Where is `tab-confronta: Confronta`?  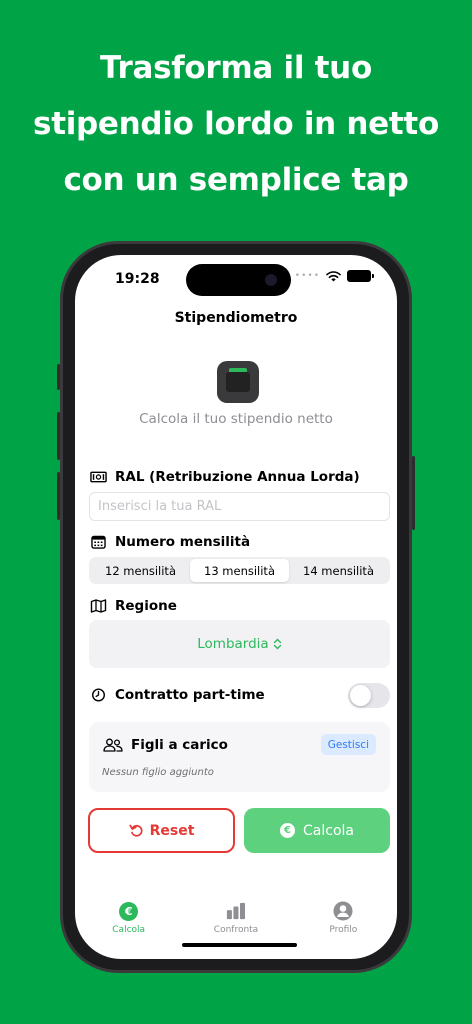
tab-confronta: Confronta is located at coordinates (235, 921).